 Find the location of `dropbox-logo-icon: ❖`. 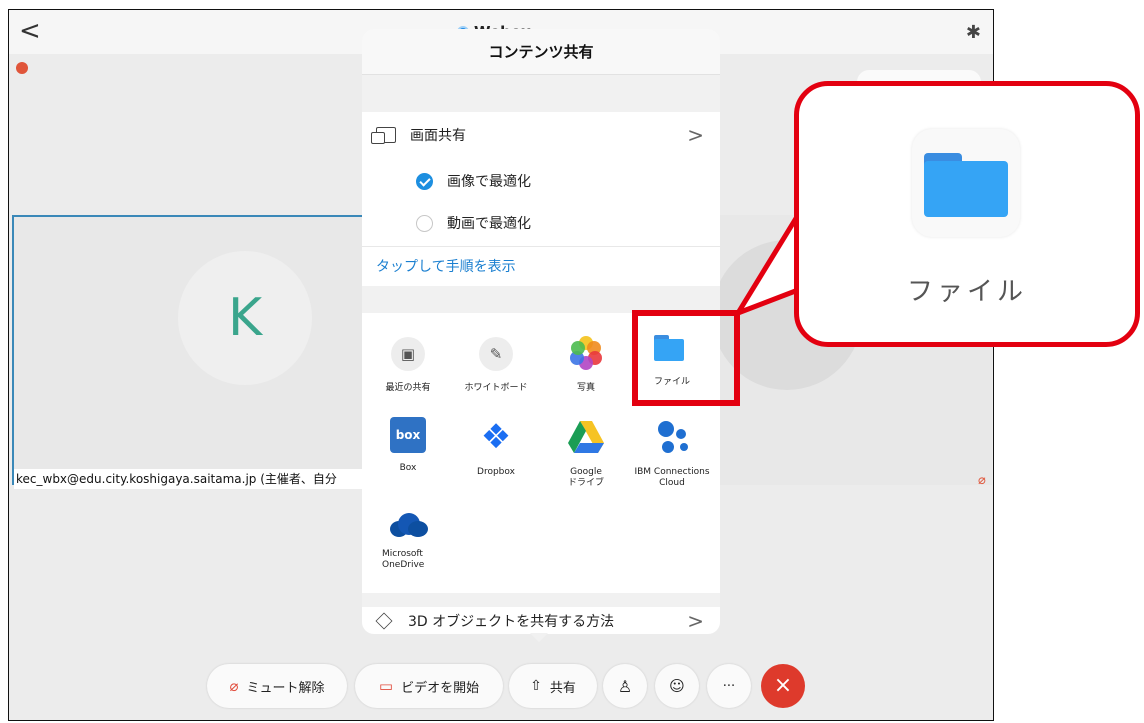

dropbox-logo-icon: ❖ is located at coordinates (496, 437).